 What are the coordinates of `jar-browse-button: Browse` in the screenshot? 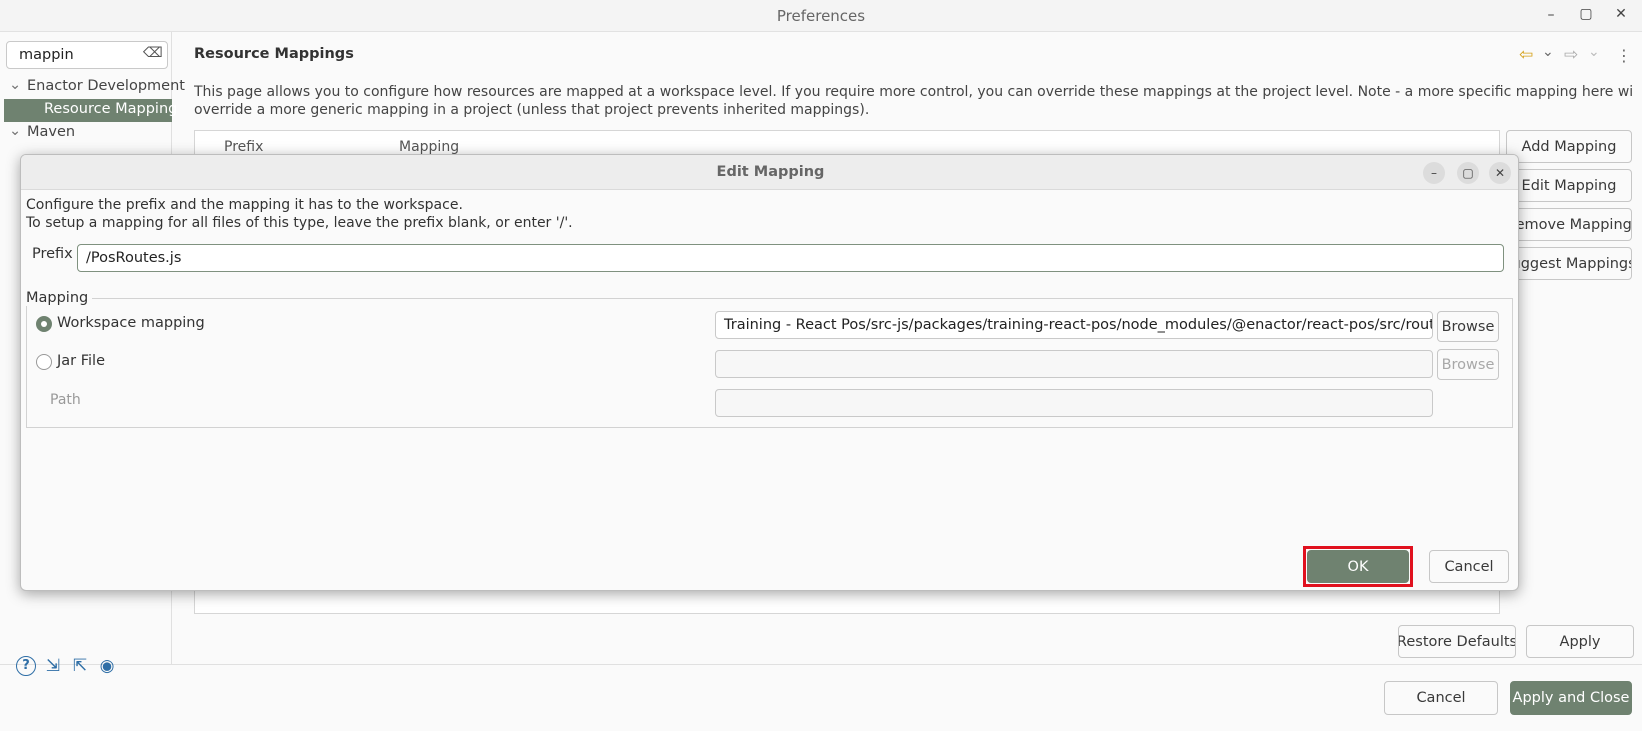 It's located at (1468, 364).